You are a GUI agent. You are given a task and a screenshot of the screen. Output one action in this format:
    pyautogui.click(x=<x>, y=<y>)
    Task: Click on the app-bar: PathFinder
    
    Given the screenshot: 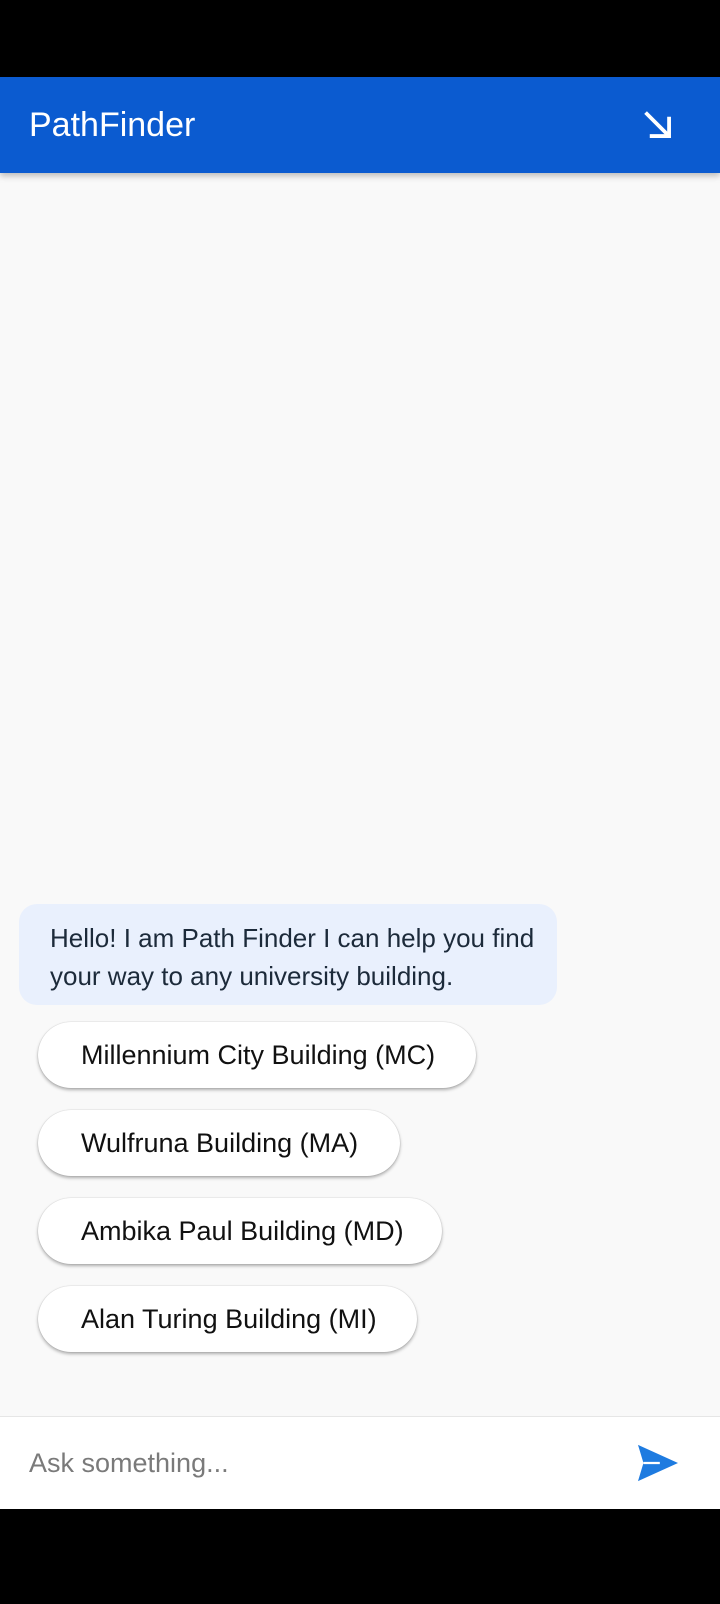 What is the action you would take?
    pyautogui.click(x=360, y=125)
    